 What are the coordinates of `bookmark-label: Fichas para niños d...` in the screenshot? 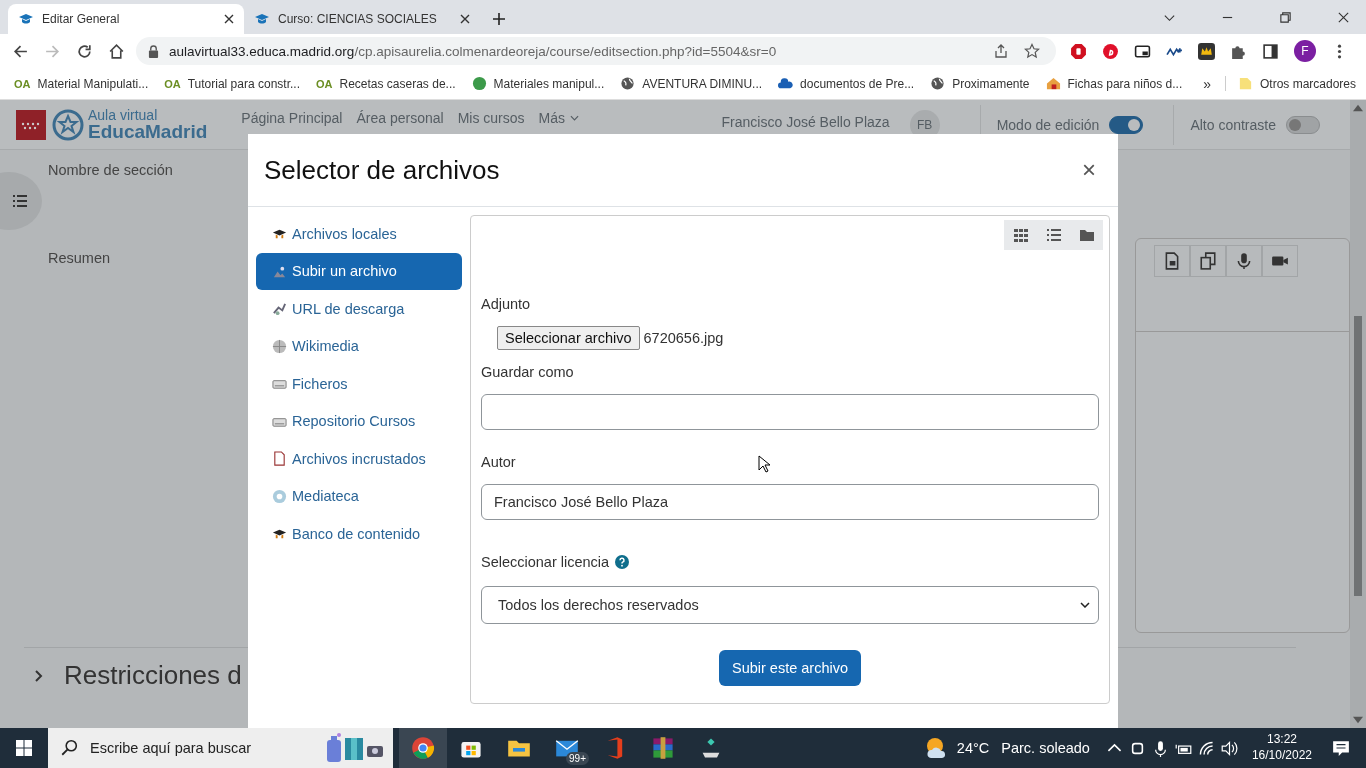 It's located at (1125, 83).